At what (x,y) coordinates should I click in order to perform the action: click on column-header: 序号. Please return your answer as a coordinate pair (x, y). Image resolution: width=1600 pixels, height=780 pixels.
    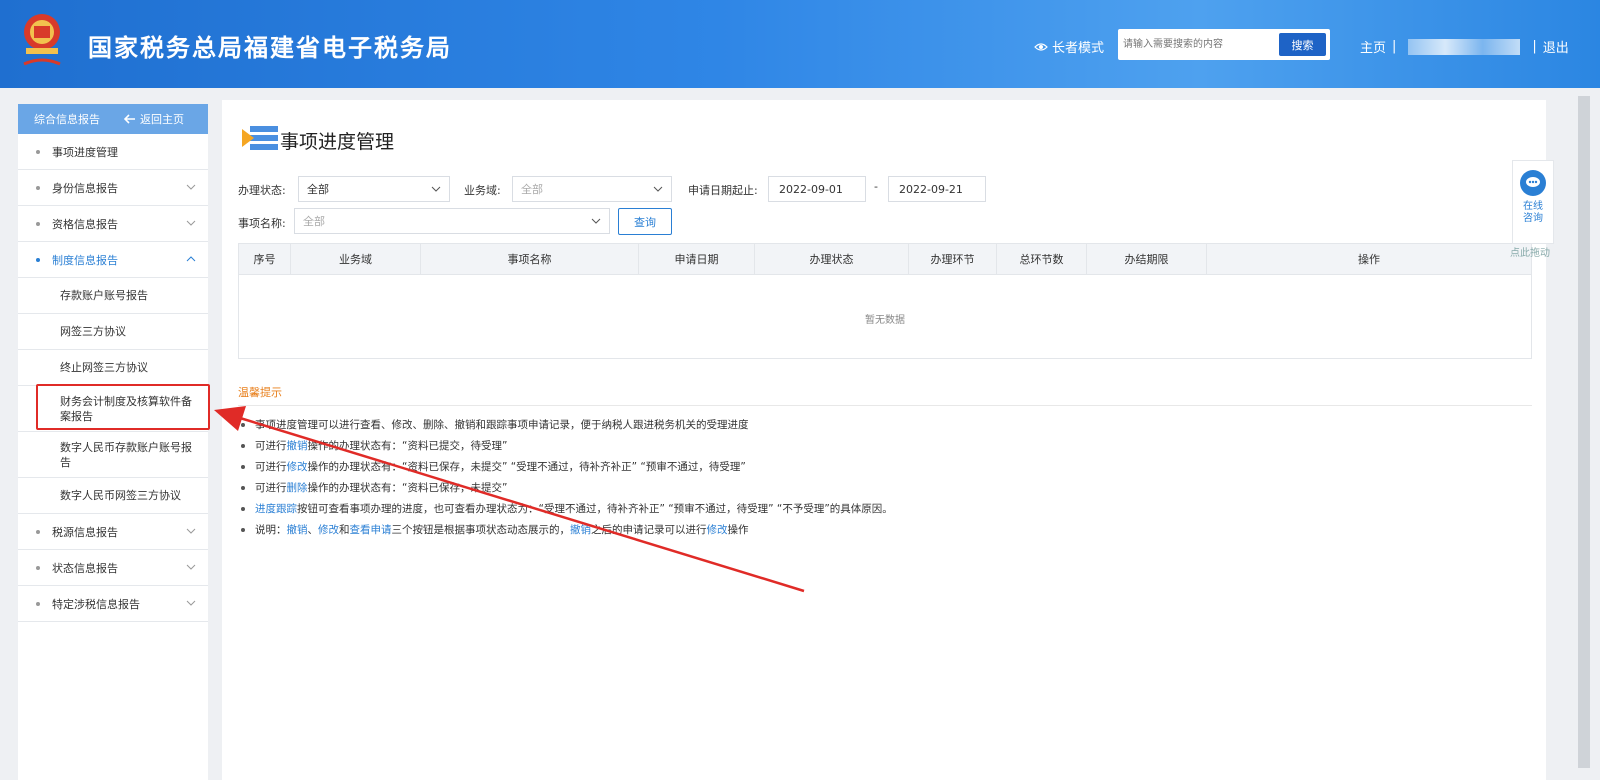
    Looking at the image, I should click on (265, 259).